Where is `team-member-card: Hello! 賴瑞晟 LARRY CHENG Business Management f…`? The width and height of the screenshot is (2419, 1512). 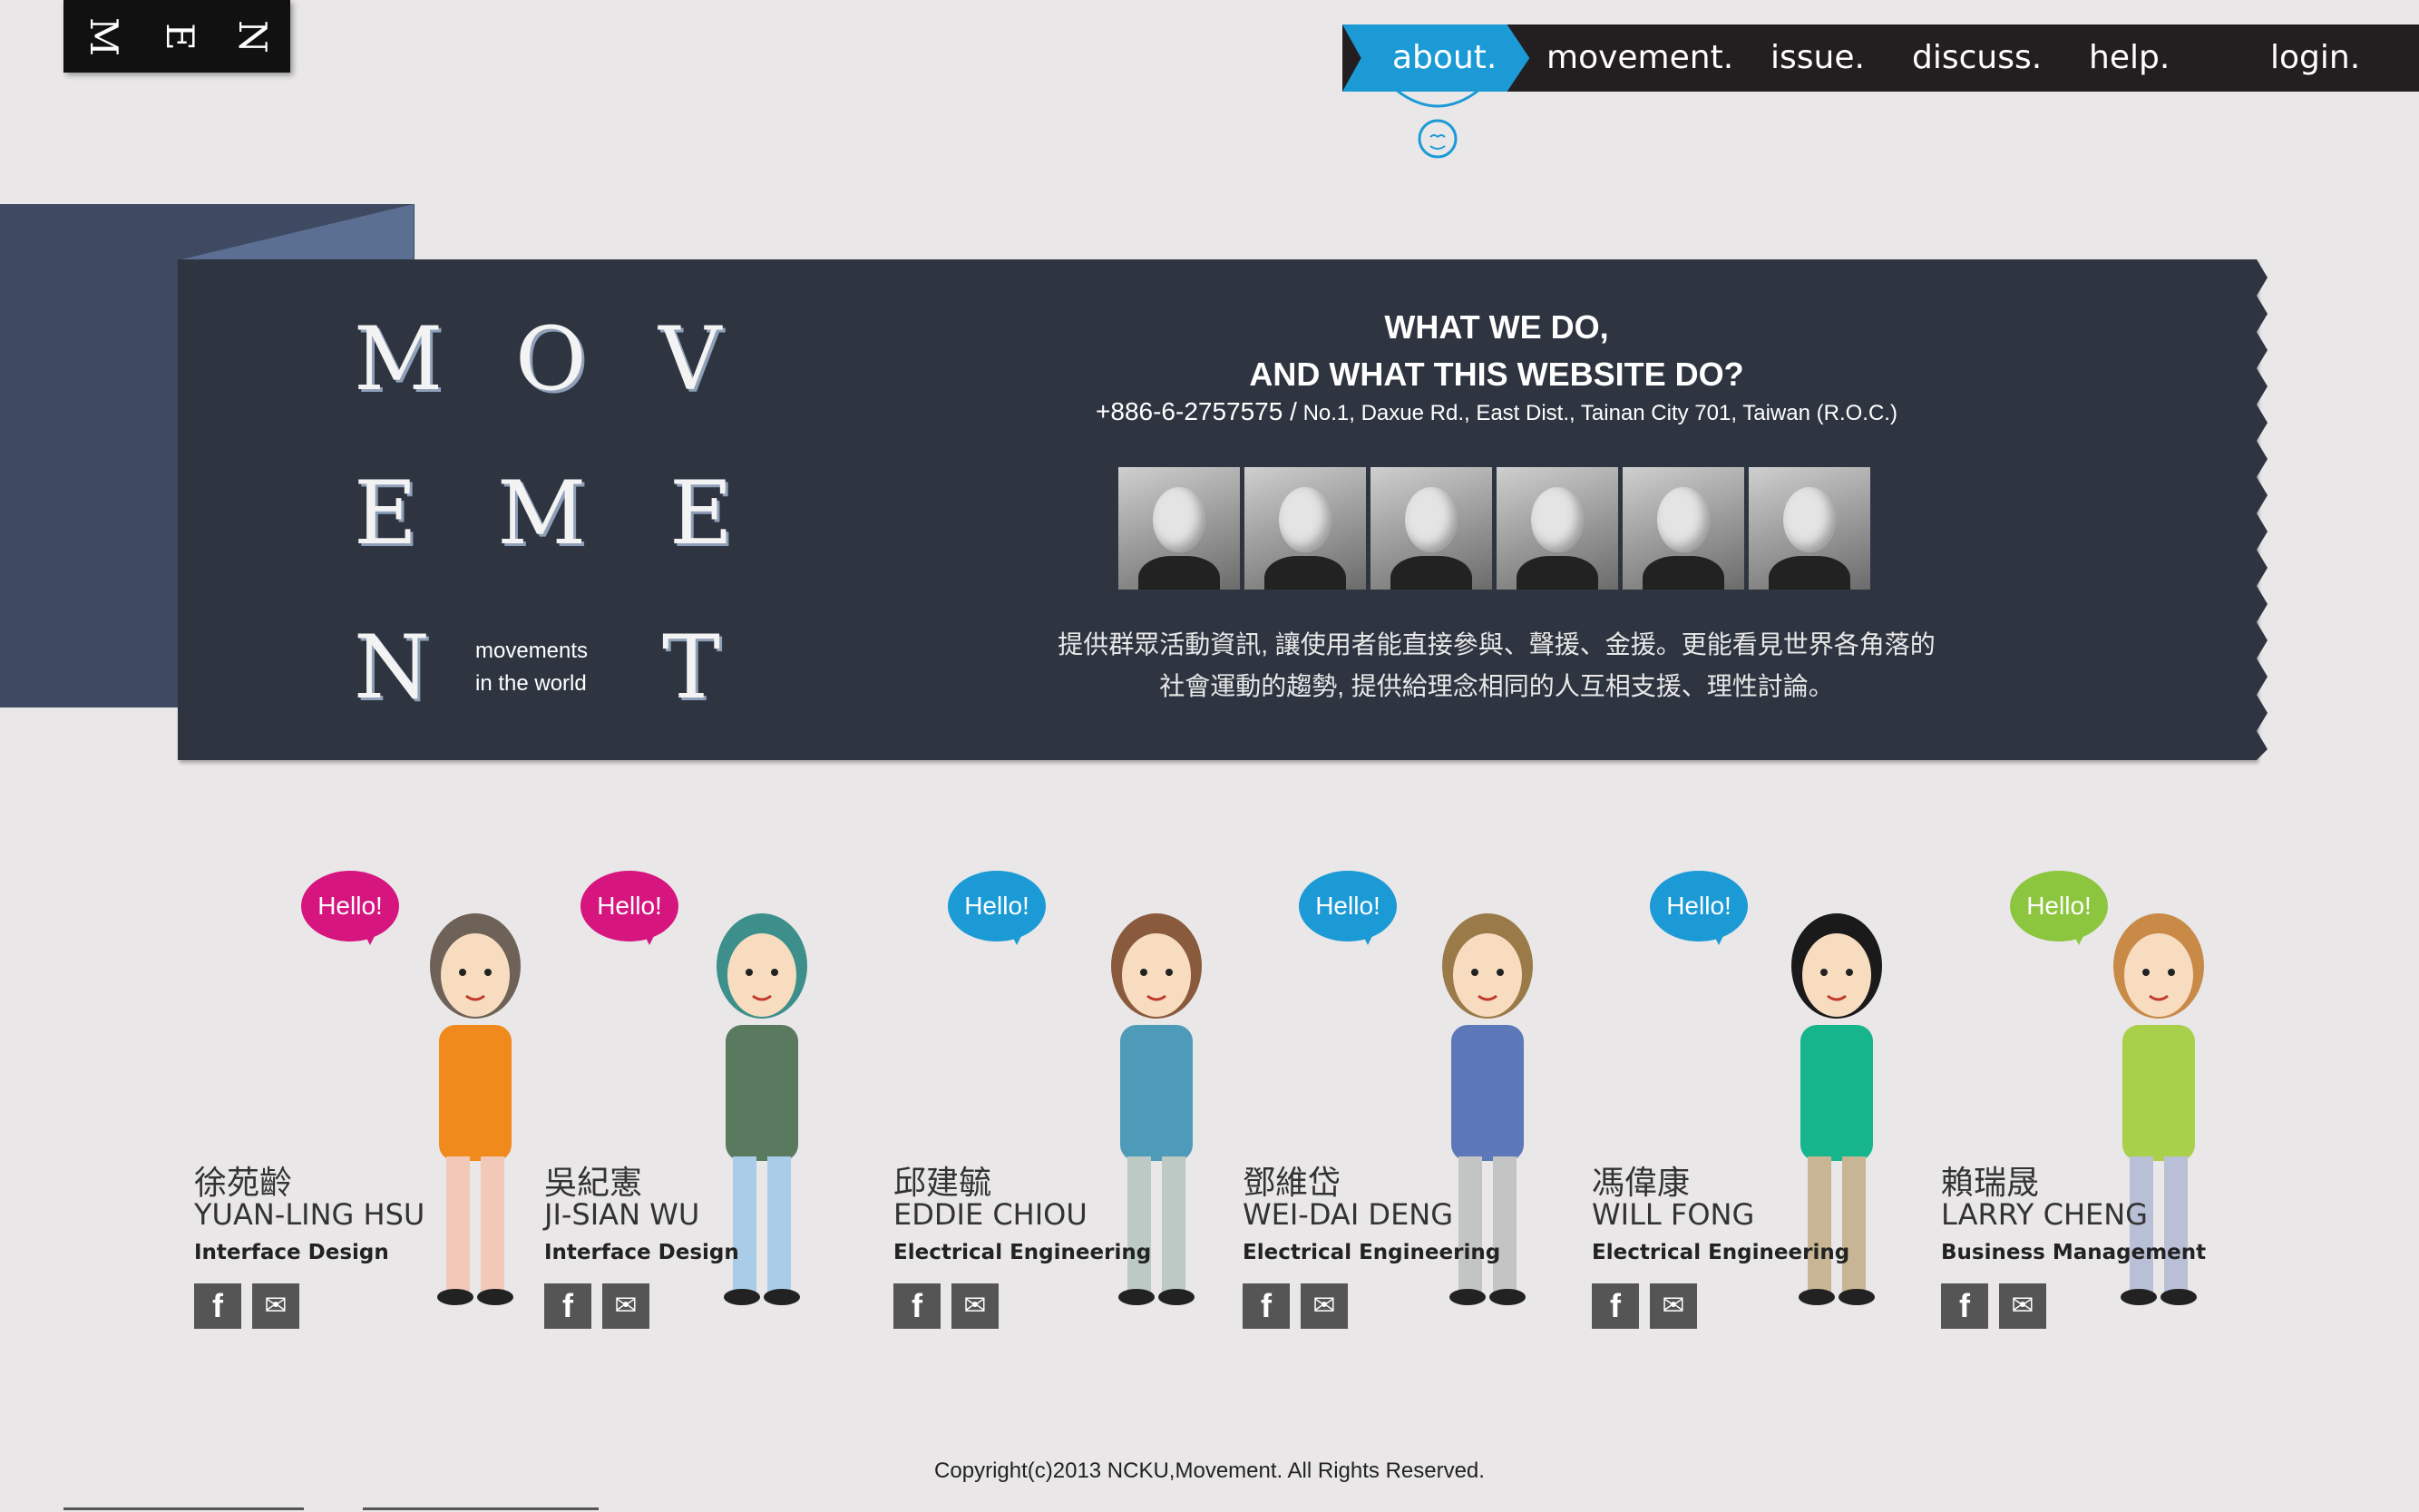
team-member-card: Hello! 賴瑞晟 LARRY CHENG Business Management f… is located at coordinates (2113, 1116).